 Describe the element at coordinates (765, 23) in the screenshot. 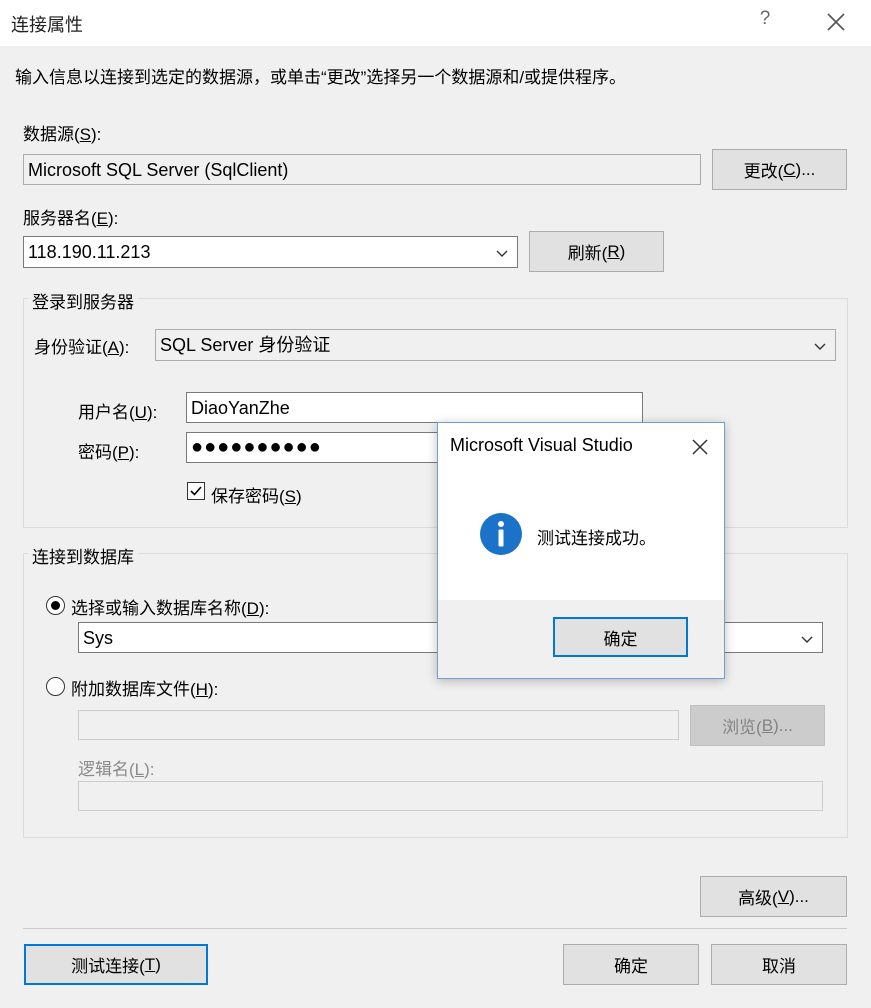

I see `help-button: ?` at that location.